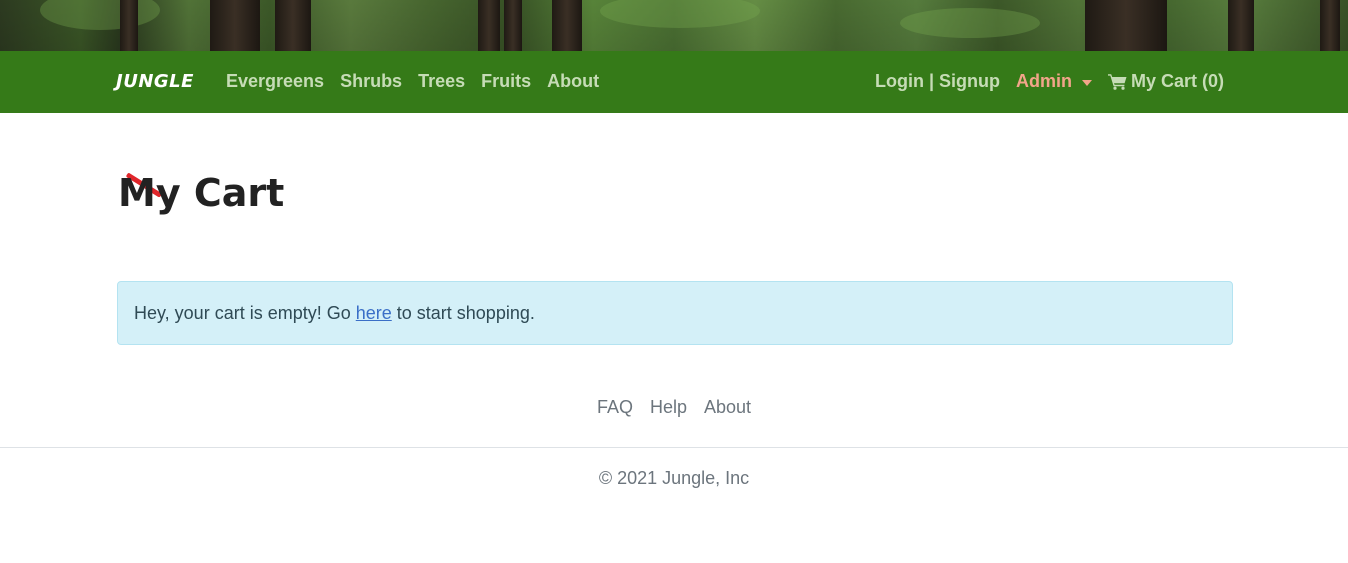 The image size is (1348, 563). What do you see at coordinates (668, 407) in the screenshot?
I see `footer-link-help: Help` at bounding box center [668, 407].